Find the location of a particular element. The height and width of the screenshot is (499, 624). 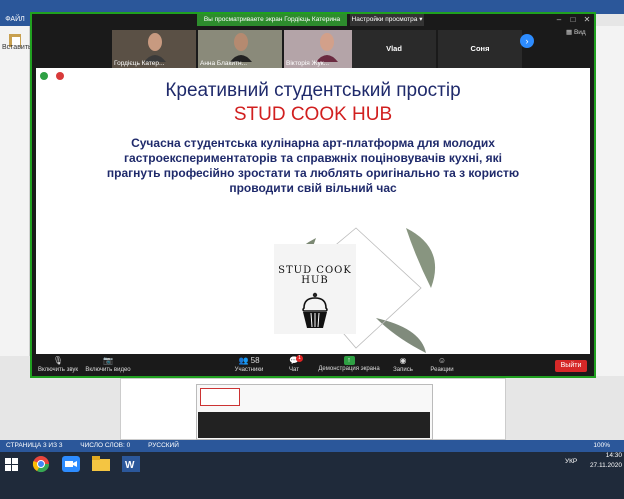

participant-tile: Vlad is located at coordinates (394, 49).